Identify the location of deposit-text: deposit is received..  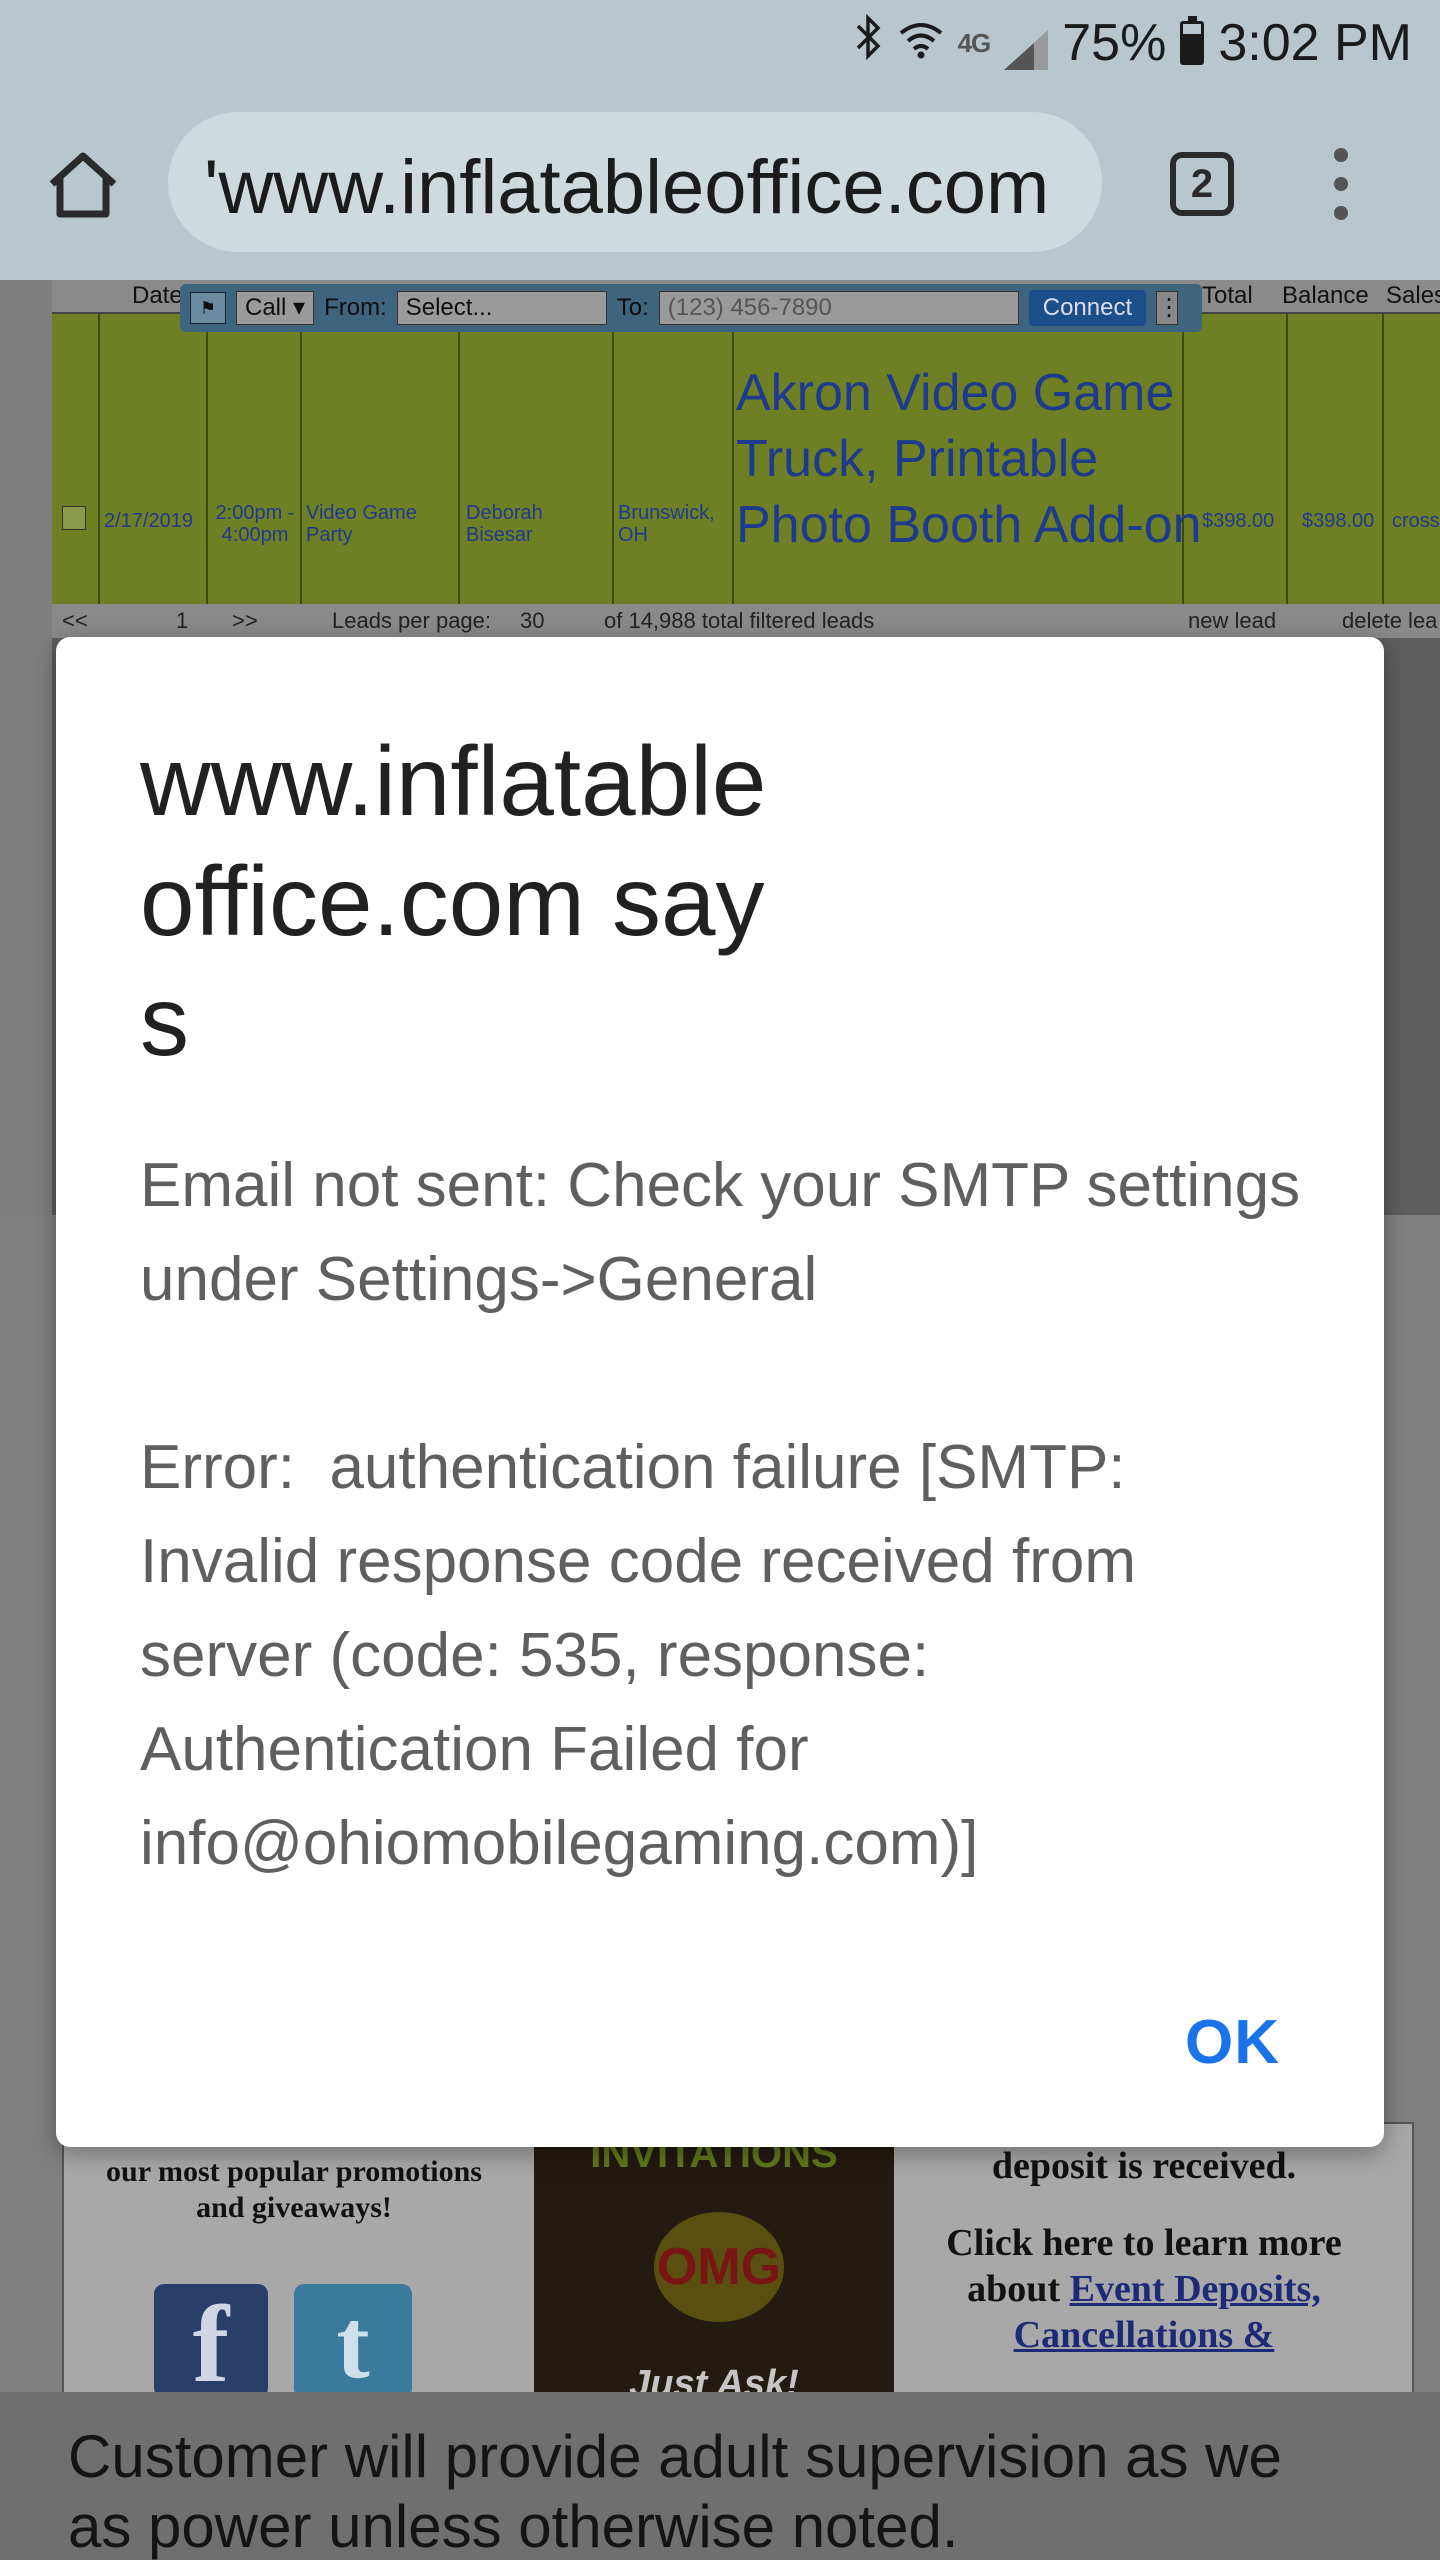
(1144, 2166).